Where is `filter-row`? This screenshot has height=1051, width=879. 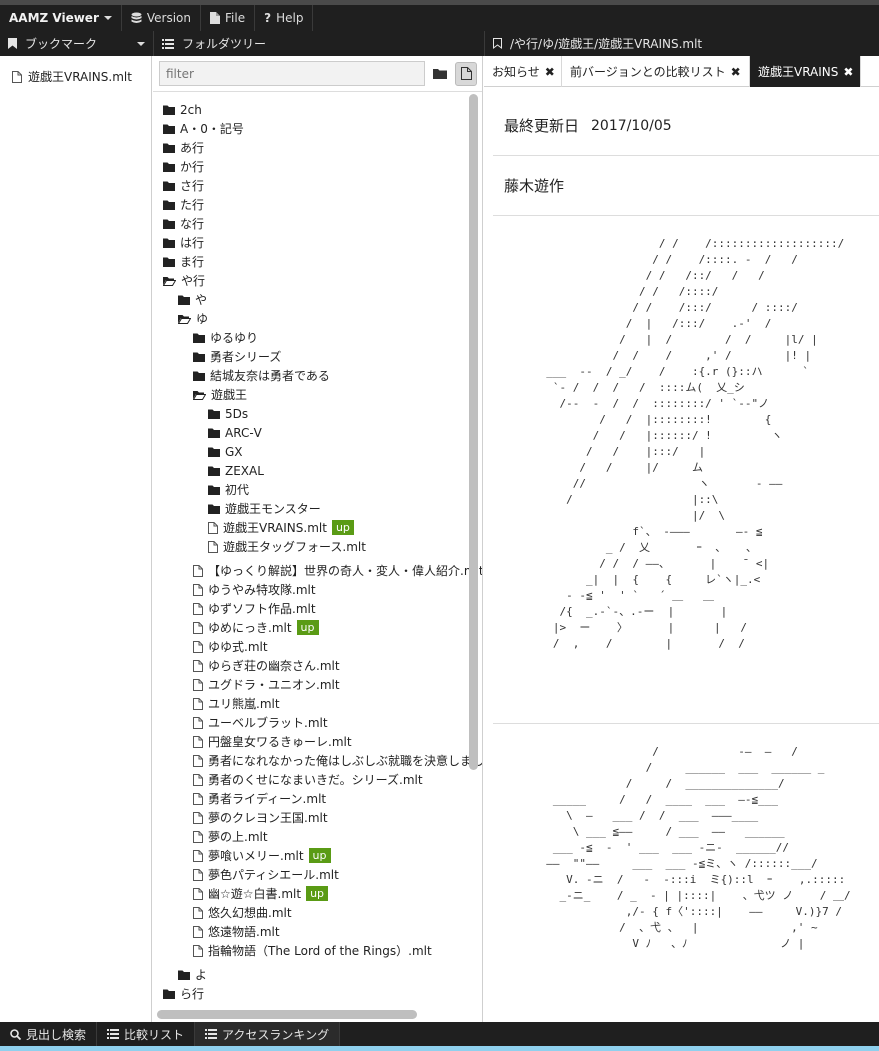
filter-row is located at coordinates (319, 73).